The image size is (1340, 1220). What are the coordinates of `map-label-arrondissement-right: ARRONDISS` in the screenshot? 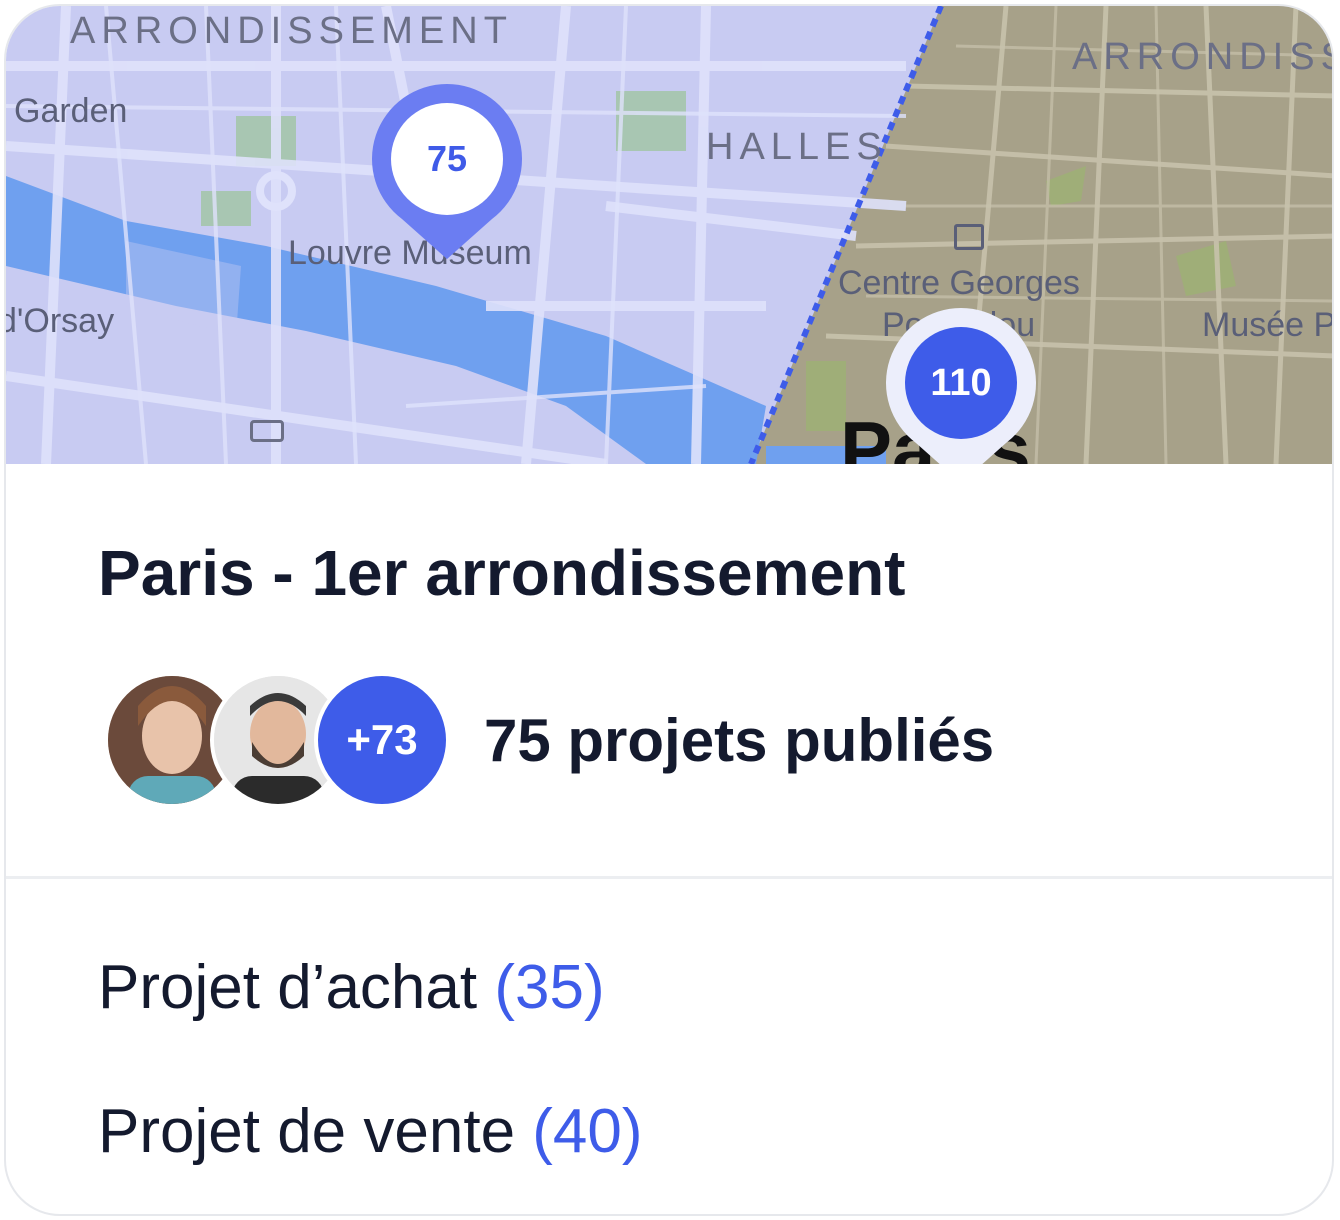 It's located at (1203, 57).